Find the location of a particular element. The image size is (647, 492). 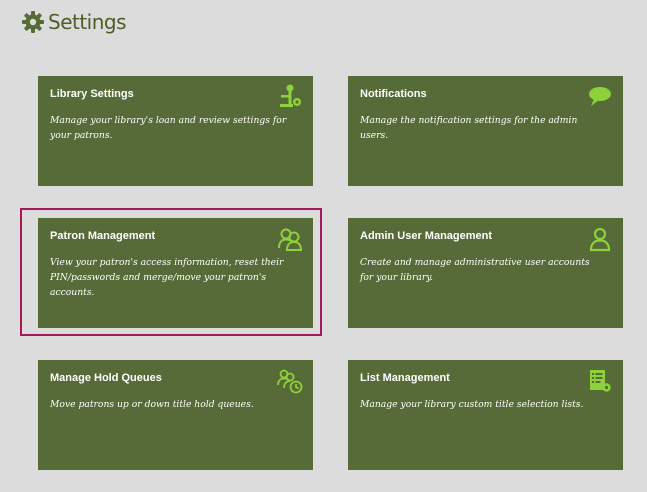

page-header: Settings is located at coordinates (74, 22).